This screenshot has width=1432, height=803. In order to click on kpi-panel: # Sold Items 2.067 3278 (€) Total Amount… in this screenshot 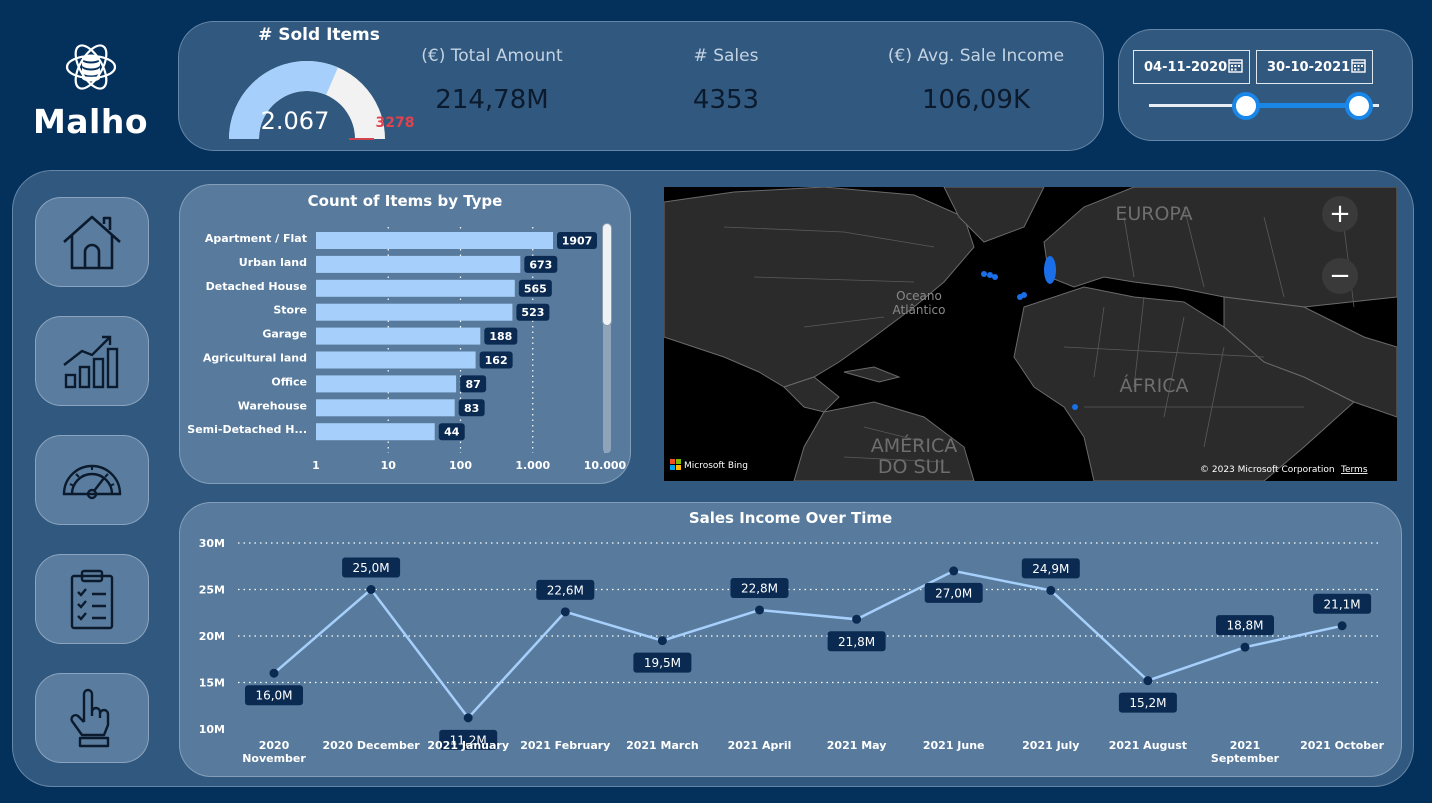, I will do `click(641, 86)`.